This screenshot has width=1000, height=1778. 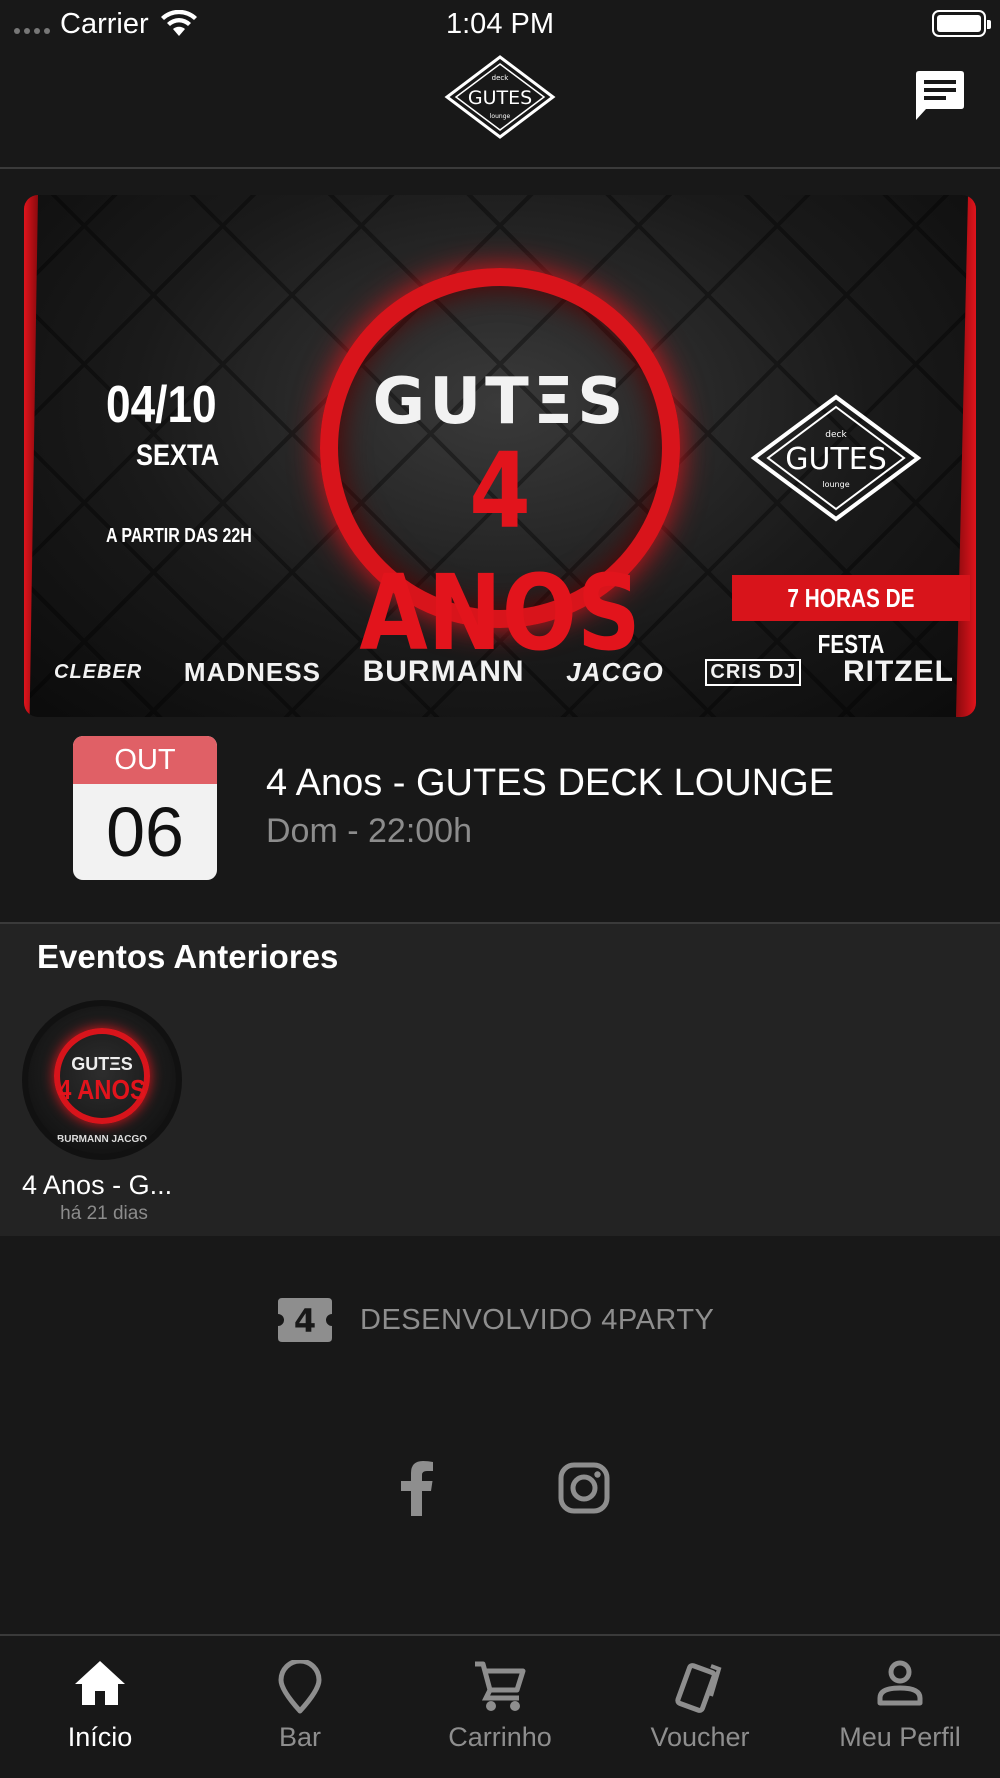 I want to click on event-date-badge: OUT 06, so click(x=145, y=808).